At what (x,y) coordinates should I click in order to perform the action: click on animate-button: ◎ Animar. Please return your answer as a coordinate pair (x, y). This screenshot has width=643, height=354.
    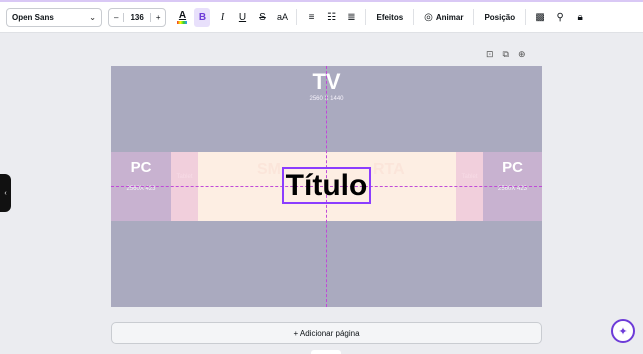
    Looking at the image, I should click on (443, 17).